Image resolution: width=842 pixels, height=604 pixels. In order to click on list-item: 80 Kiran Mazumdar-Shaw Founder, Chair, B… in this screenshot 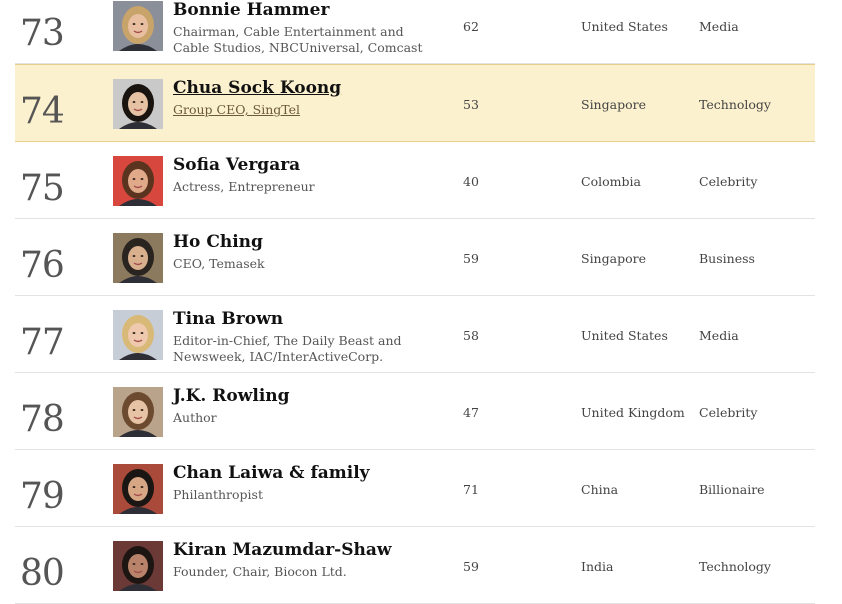, I will do `click(415, 565)`.